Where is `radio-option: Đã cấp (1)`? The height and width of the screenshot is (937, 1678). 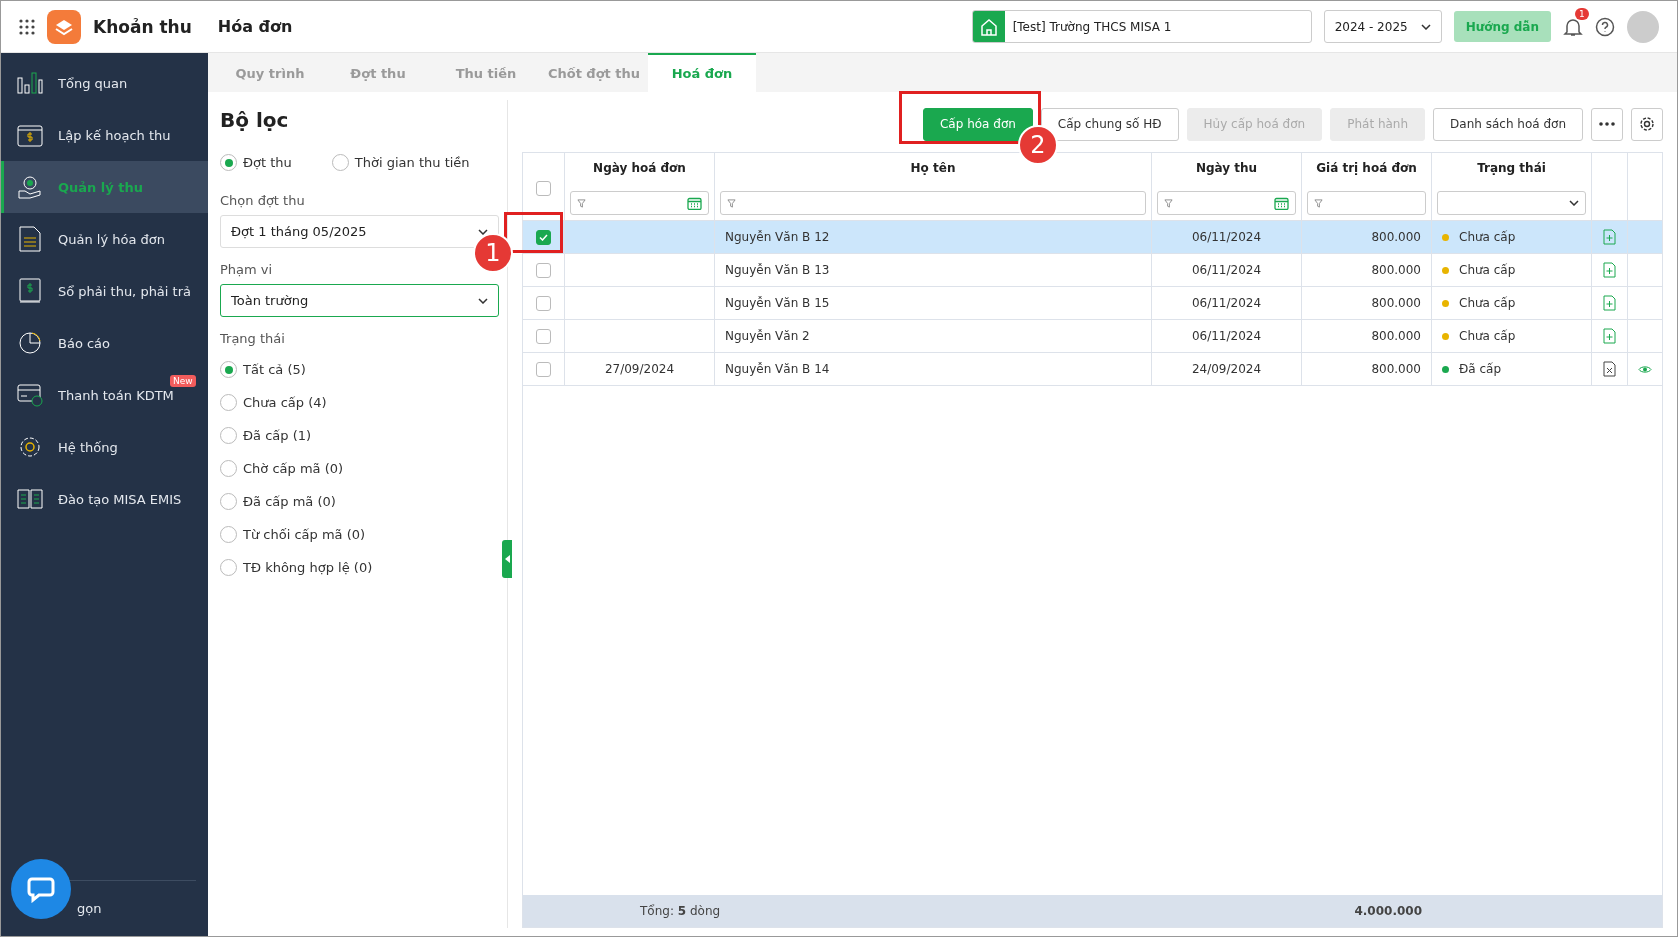
radio-option: Đã cấp (1) is located at coordinates (359, 435).